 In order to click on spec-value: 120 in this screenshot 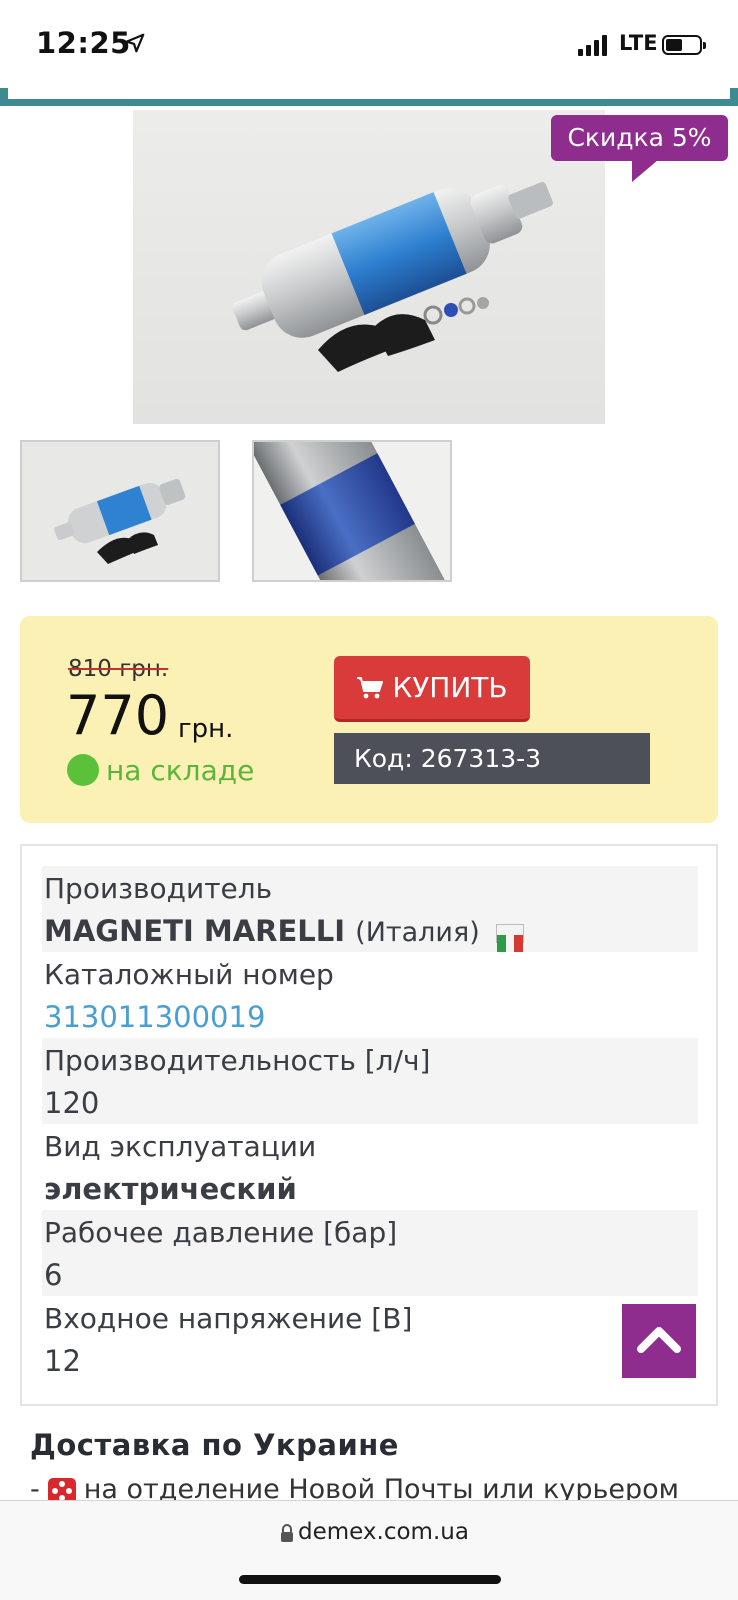, I will do `click(72, 1103)`.